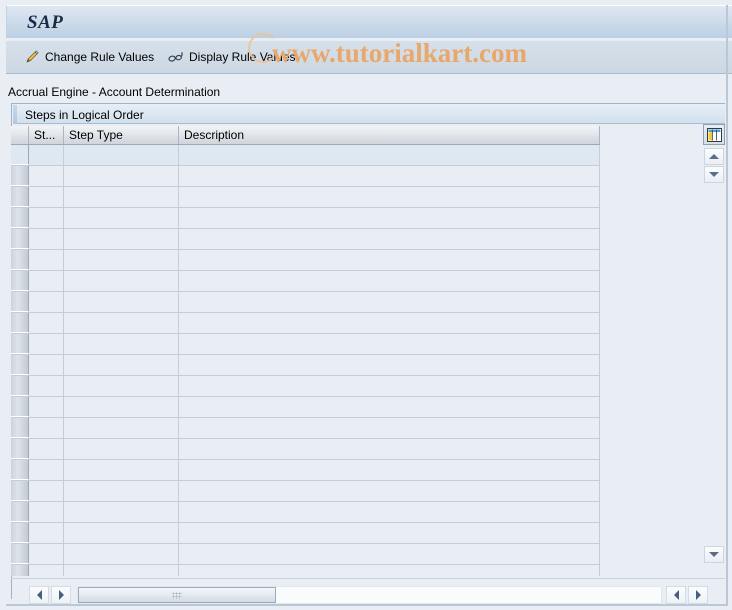  Describe the element at coordinates (714, 156) in the screenshot. I see `scroll-up-button` at that location.